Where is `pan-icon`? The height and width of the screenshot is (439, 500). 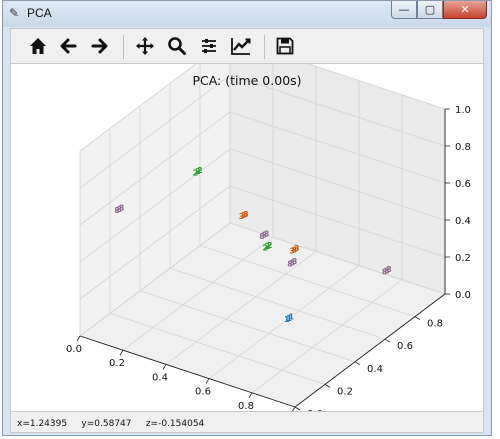
pan-icon is located at coordinates (145, 46).